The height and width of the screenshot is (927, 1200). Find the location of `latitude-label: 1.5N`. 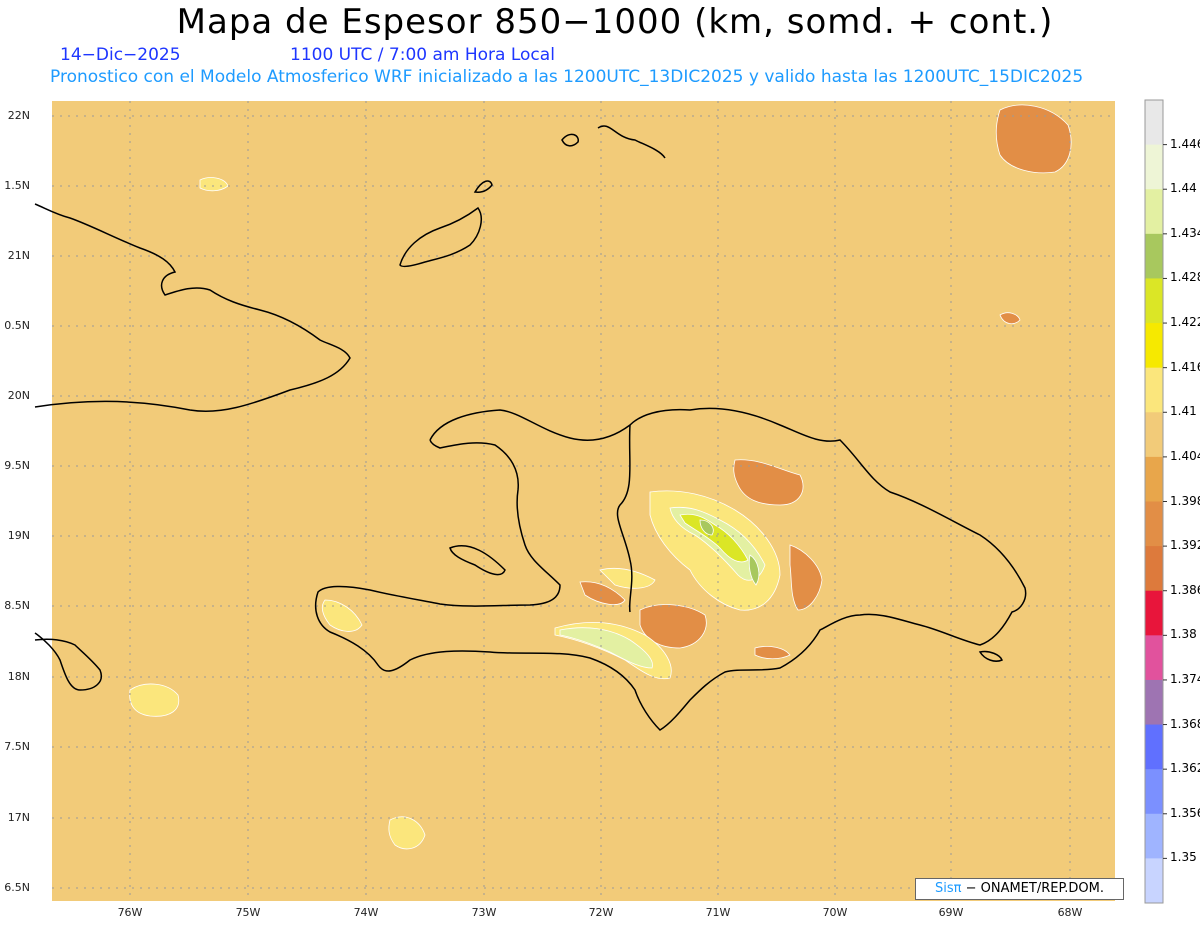

latitude-label: 1.5N is located at coordinates (17, 185).